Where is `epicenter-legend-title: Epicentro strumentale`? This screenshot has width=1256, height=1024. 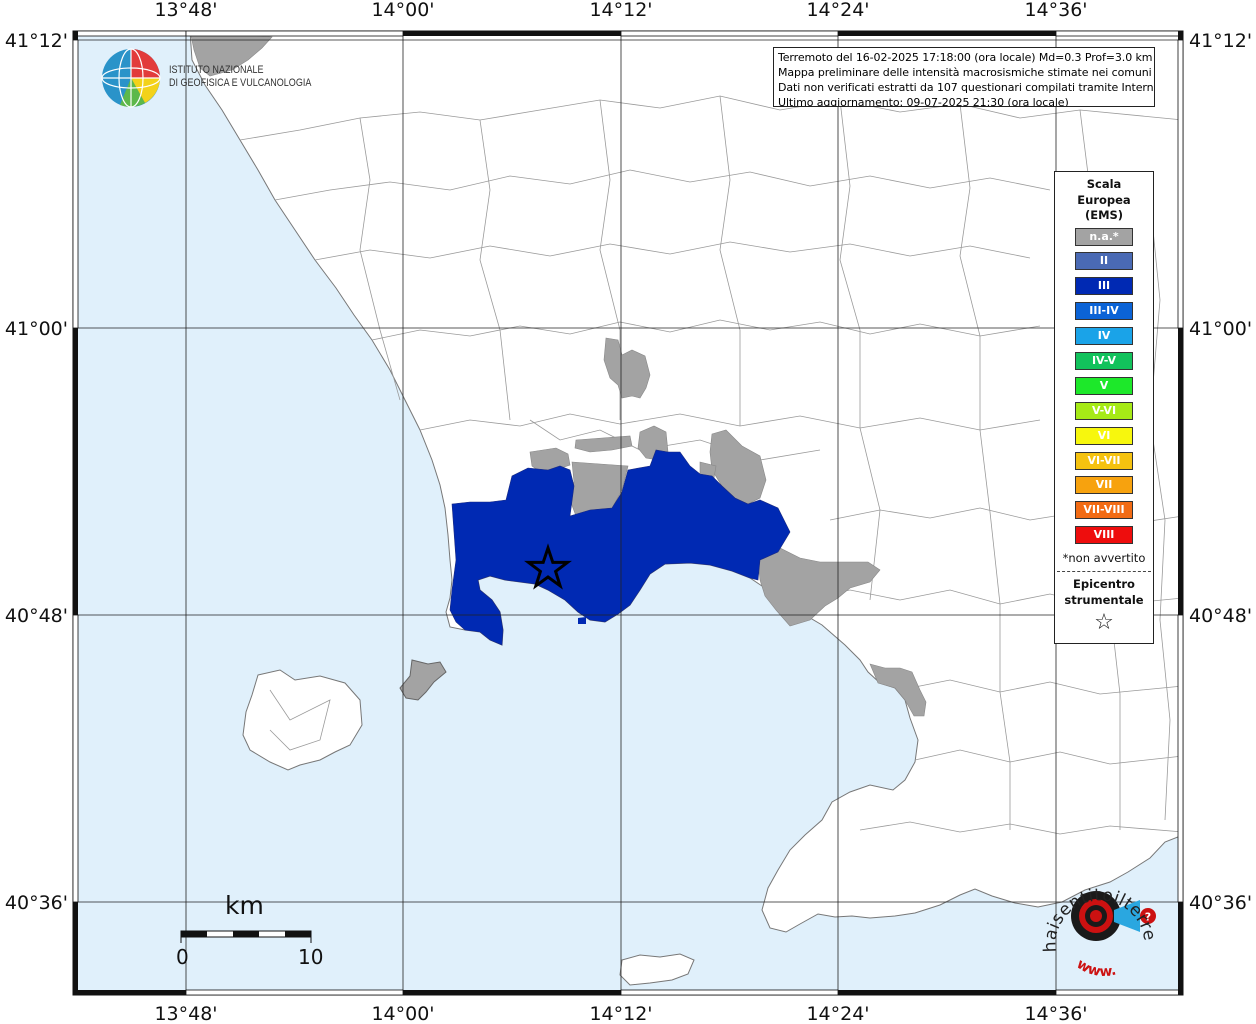 epicenter-legend-title: Epicentro strumentale is located at coordinates (1104, 592).